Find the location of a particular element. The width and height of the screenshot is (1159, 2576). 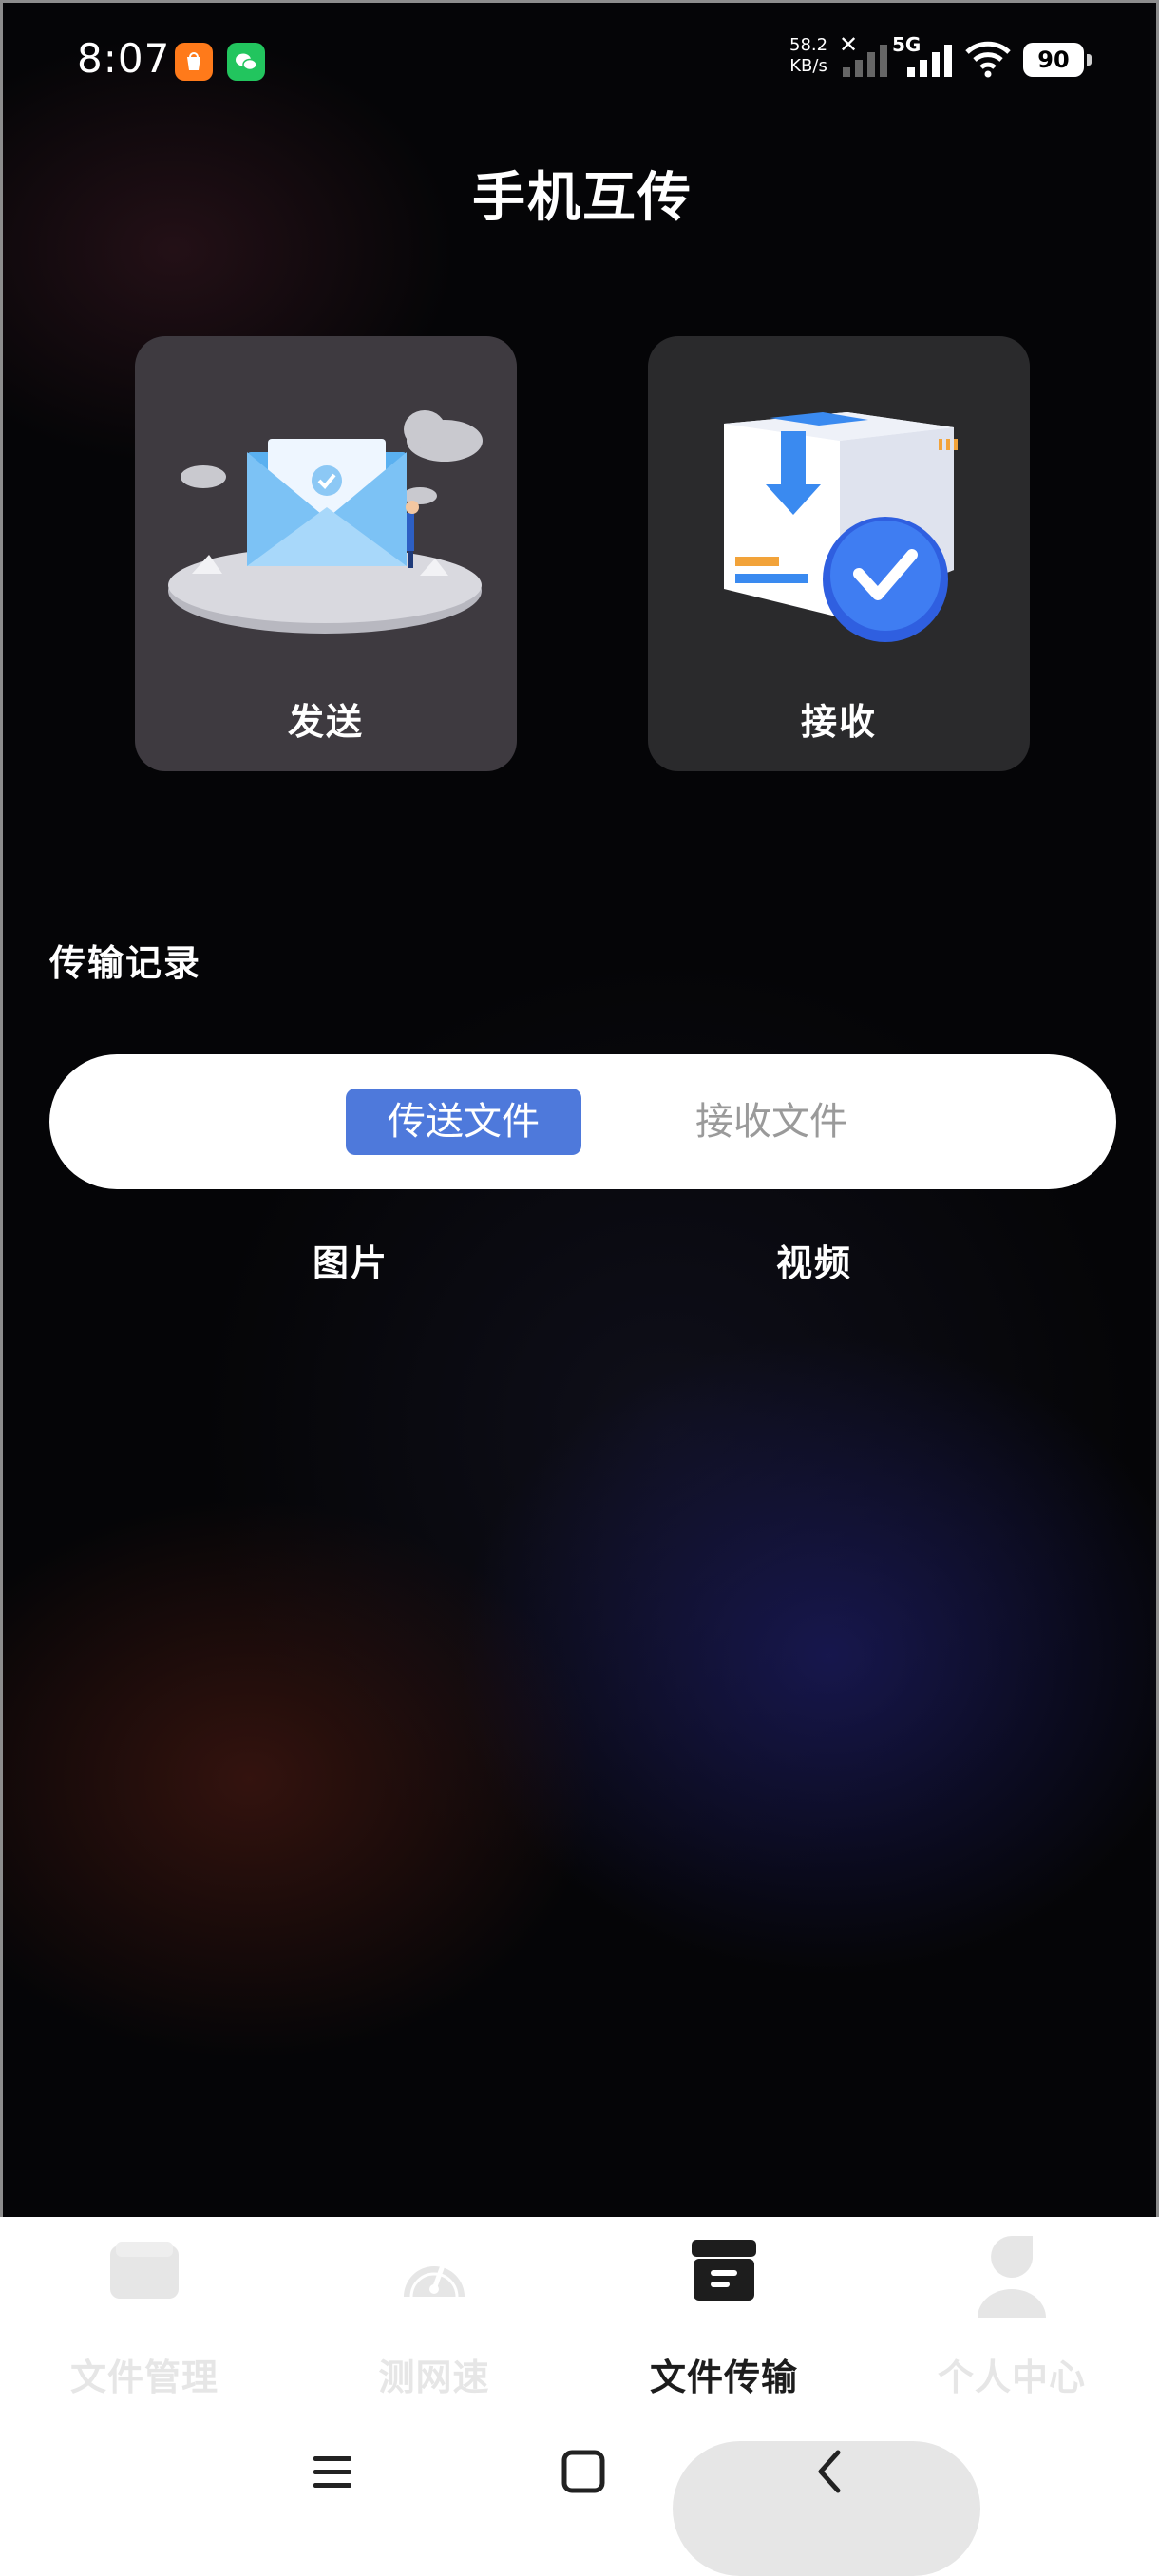

receive-card: 接收 is located at coordinates (839, 553).